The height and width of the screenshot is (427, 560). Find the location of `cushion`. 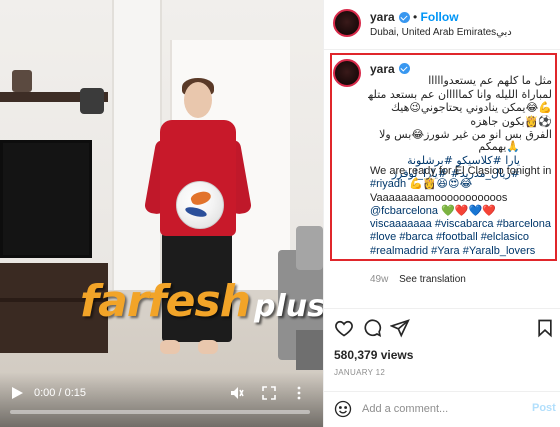

cushion is located at coordinates (309, 248).